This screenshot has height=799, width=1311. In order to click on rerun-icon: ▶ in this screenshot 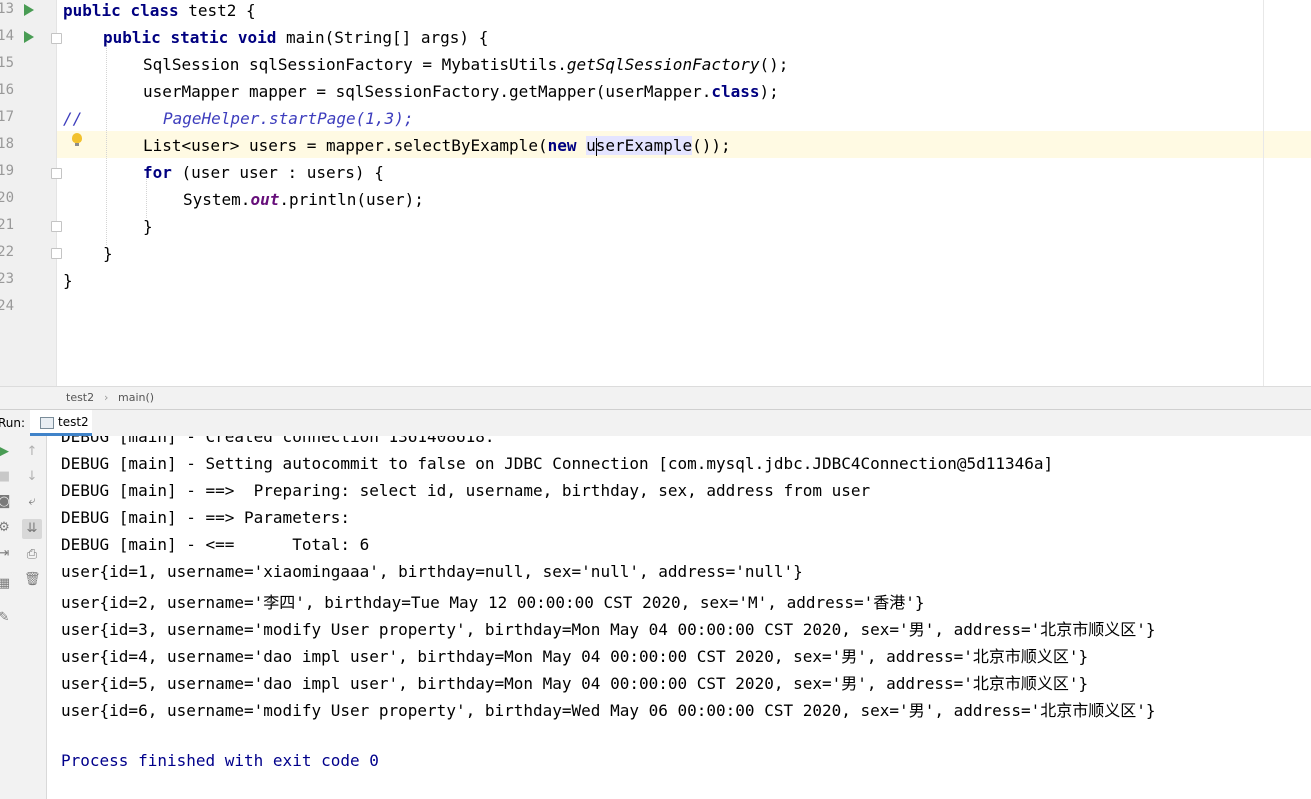, I will do `click(6, 452)`.